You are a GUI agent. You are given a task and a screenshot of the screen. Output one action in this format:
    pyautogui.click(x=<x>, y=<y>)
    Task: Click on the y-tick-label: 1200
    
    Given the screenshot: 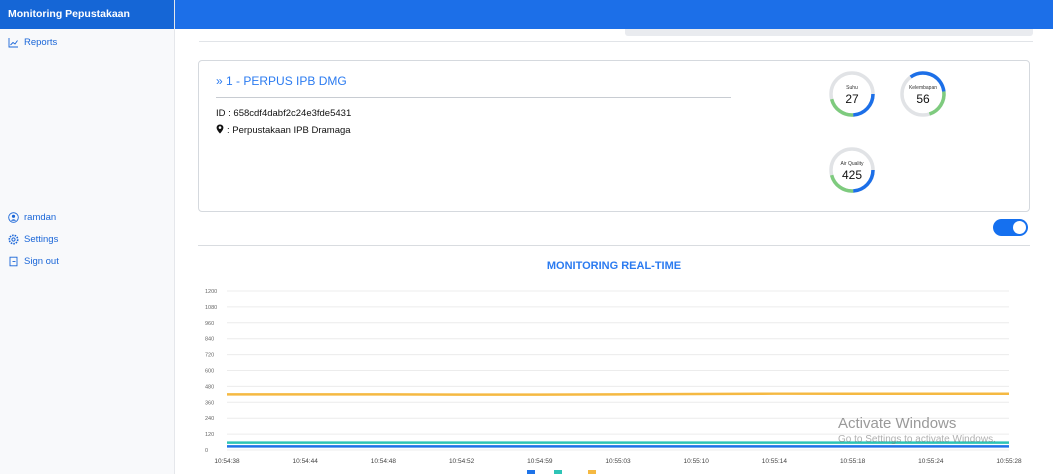 What is the action you would take?
    pyautogui.click(x=211, y=292)
    